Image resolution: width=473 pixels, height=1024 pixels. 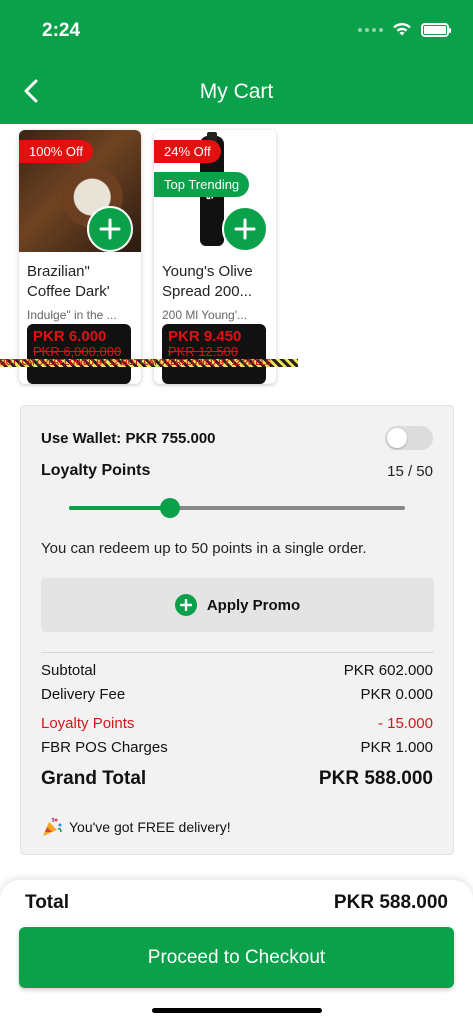 I want to click on wallet-amount: PKR 755.000, so click(x=170, y=438).